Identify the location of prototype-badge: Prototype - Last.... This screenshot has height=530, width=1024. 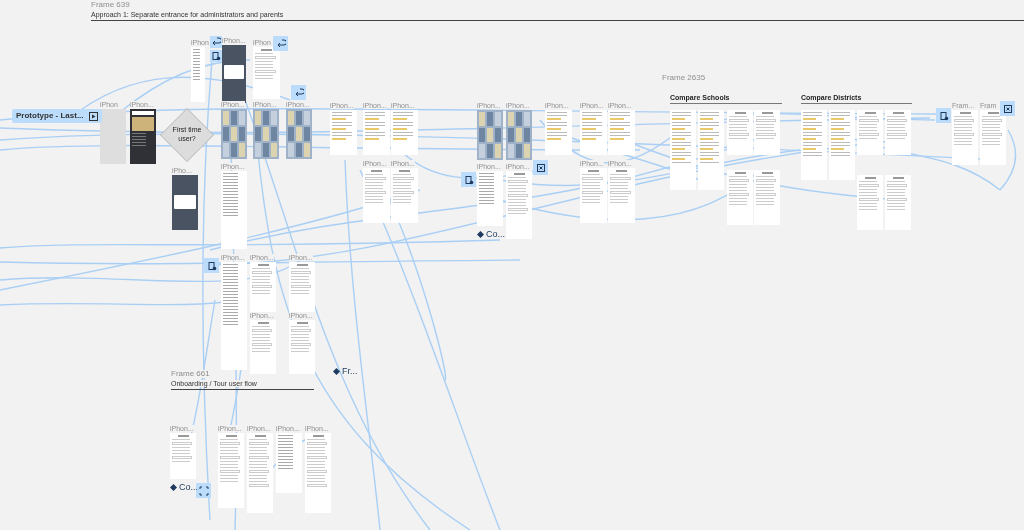
(57, 116).